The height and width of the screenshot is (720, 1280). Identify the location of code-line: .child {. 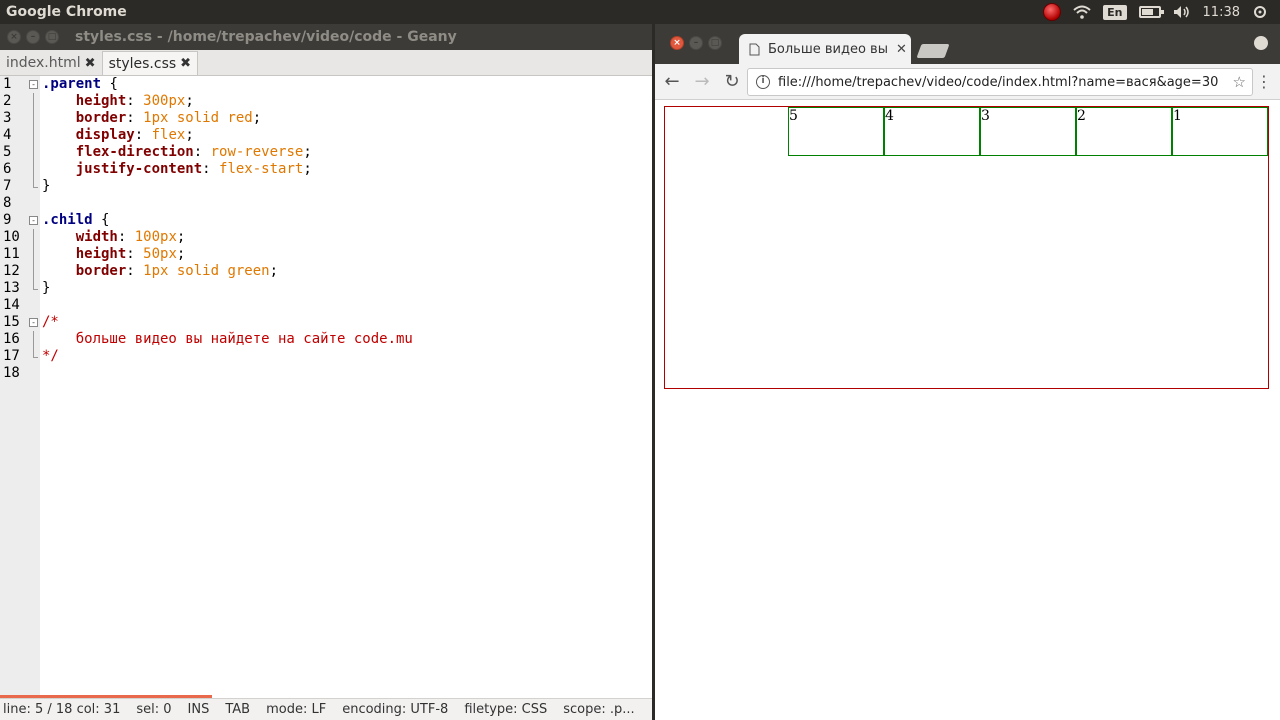
(76, 220).